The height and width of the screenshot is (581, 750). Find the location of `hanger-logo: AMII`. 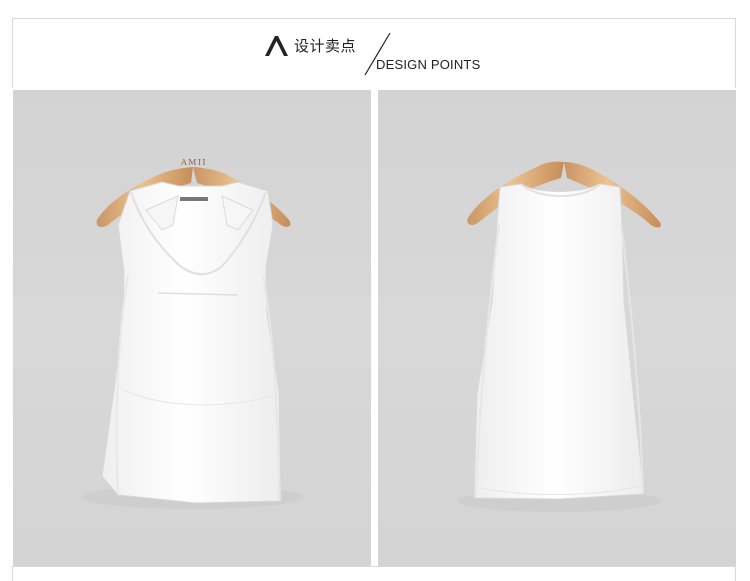

hanger-logo: AMII is located at coordinates (193, 162).